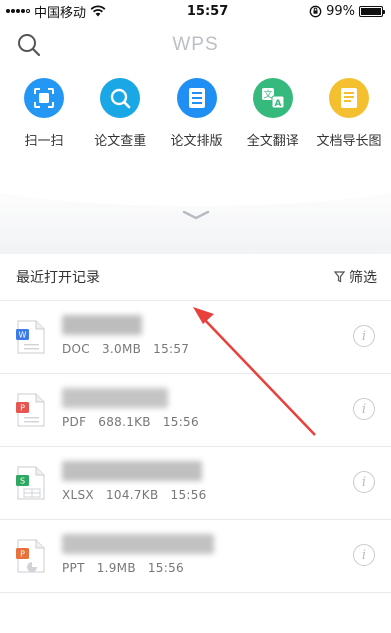 The height and width of the screenshot is (633, 391). I want to click on file-size: 1.9MB, so click(116, 568).